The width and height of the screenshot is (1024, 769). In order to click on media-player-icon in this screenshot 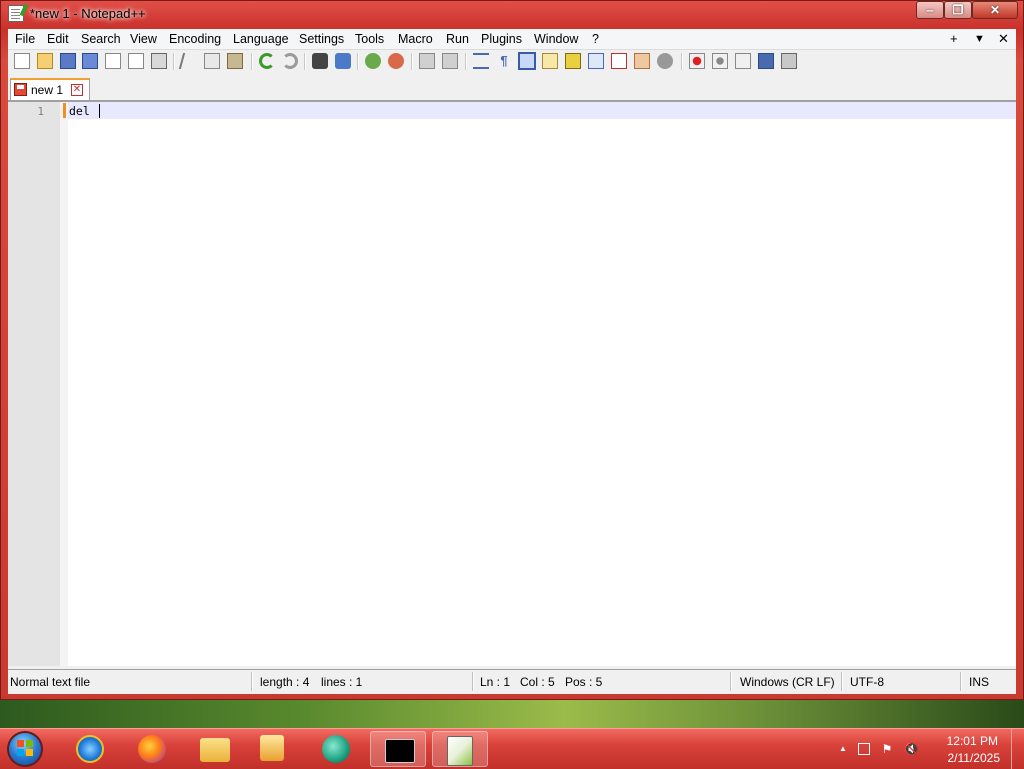, I will do `click(272, 748)`.